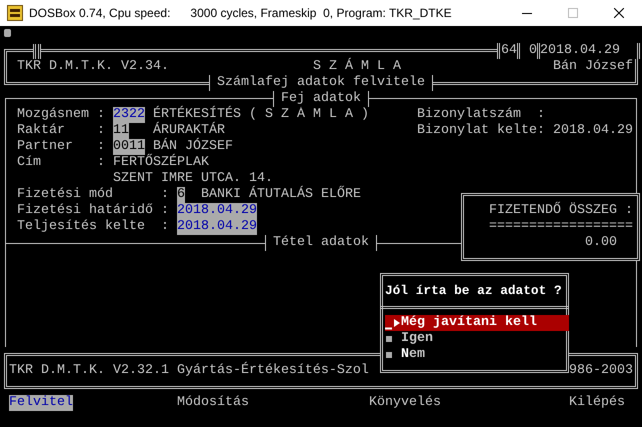 Image resolution: width=642 pixels, height=427 pixels. What do you see at coordinates (121, 131) in the screenshot?
I see `code-field: 11` at bounding box center [121, 131].